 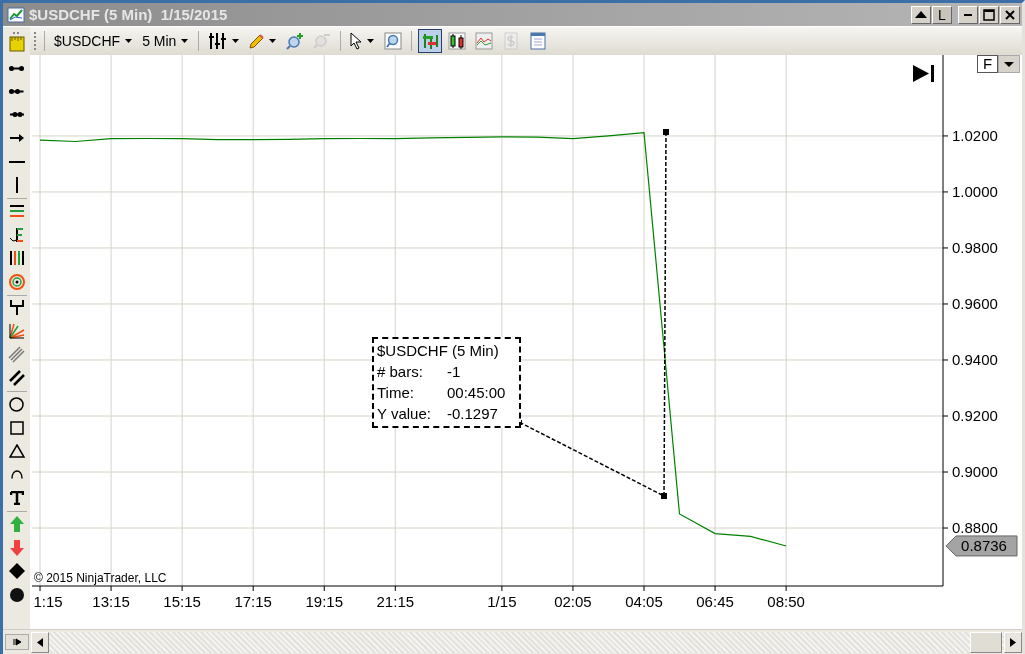 I want to click on instrument-dropdown: $USDCHF, so click(x=94, y=41).